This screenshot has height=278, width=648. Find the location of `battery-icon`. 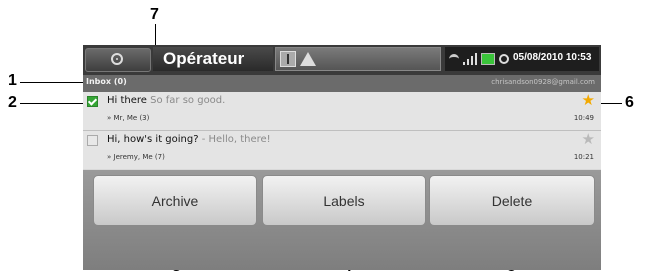

battery-icon is located at coordinates (488, 59).